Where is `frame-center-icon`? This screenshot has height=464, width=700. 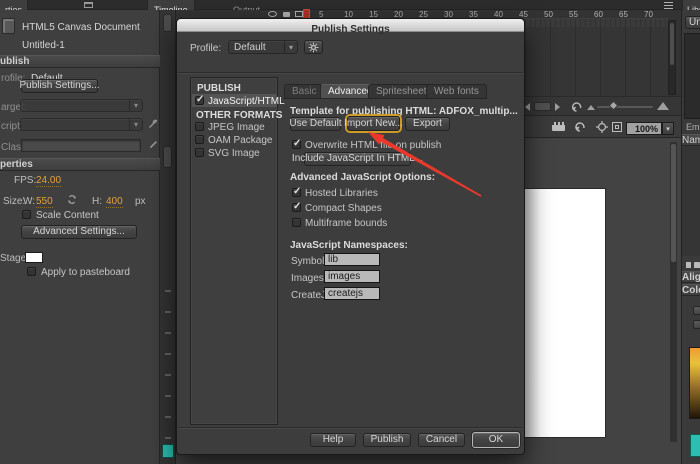
frame-center-icon is located at coordinates (617, 127).